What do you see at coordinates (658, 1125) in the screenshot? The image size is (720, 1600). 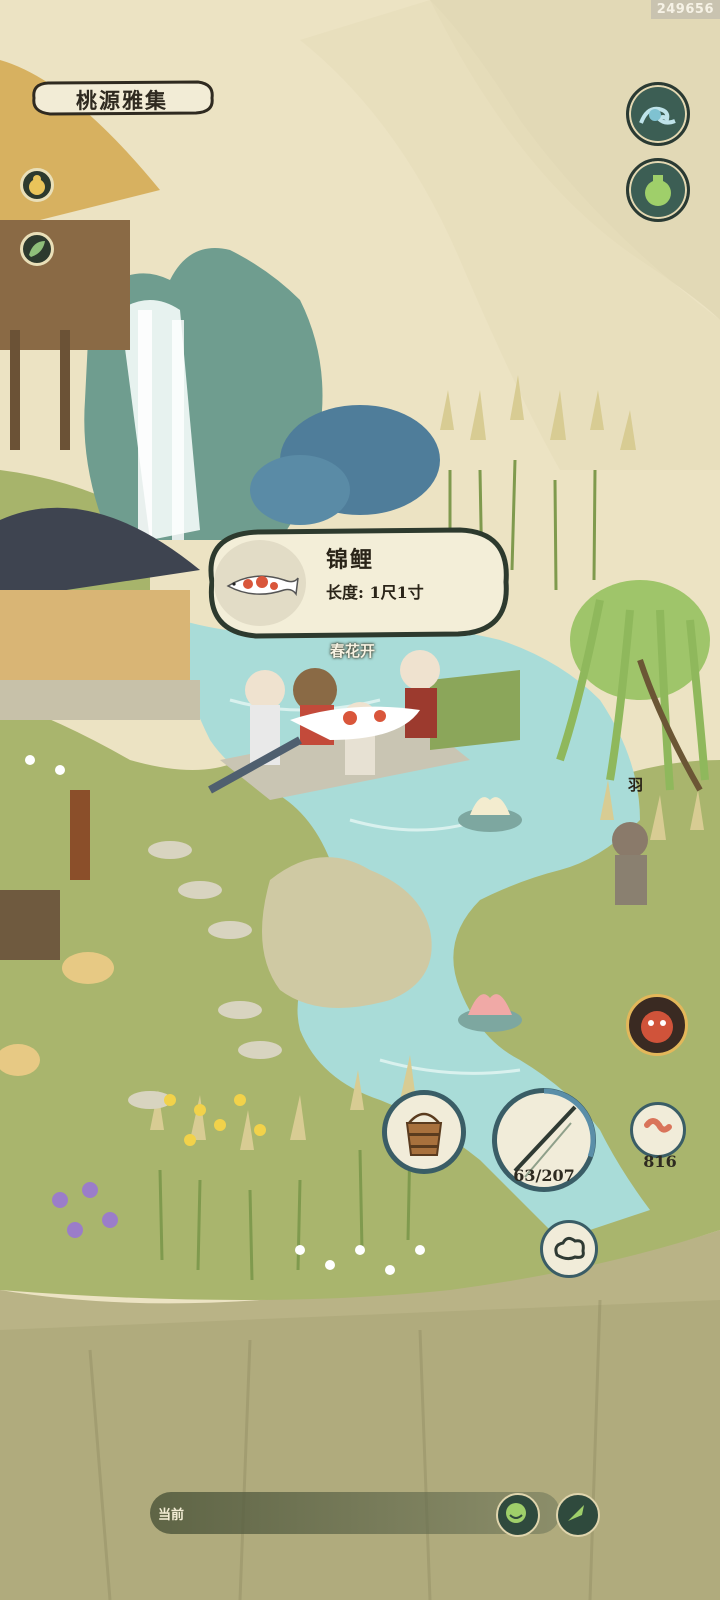 I see `worm-bait-icon` at bounding box center [658, 1125].